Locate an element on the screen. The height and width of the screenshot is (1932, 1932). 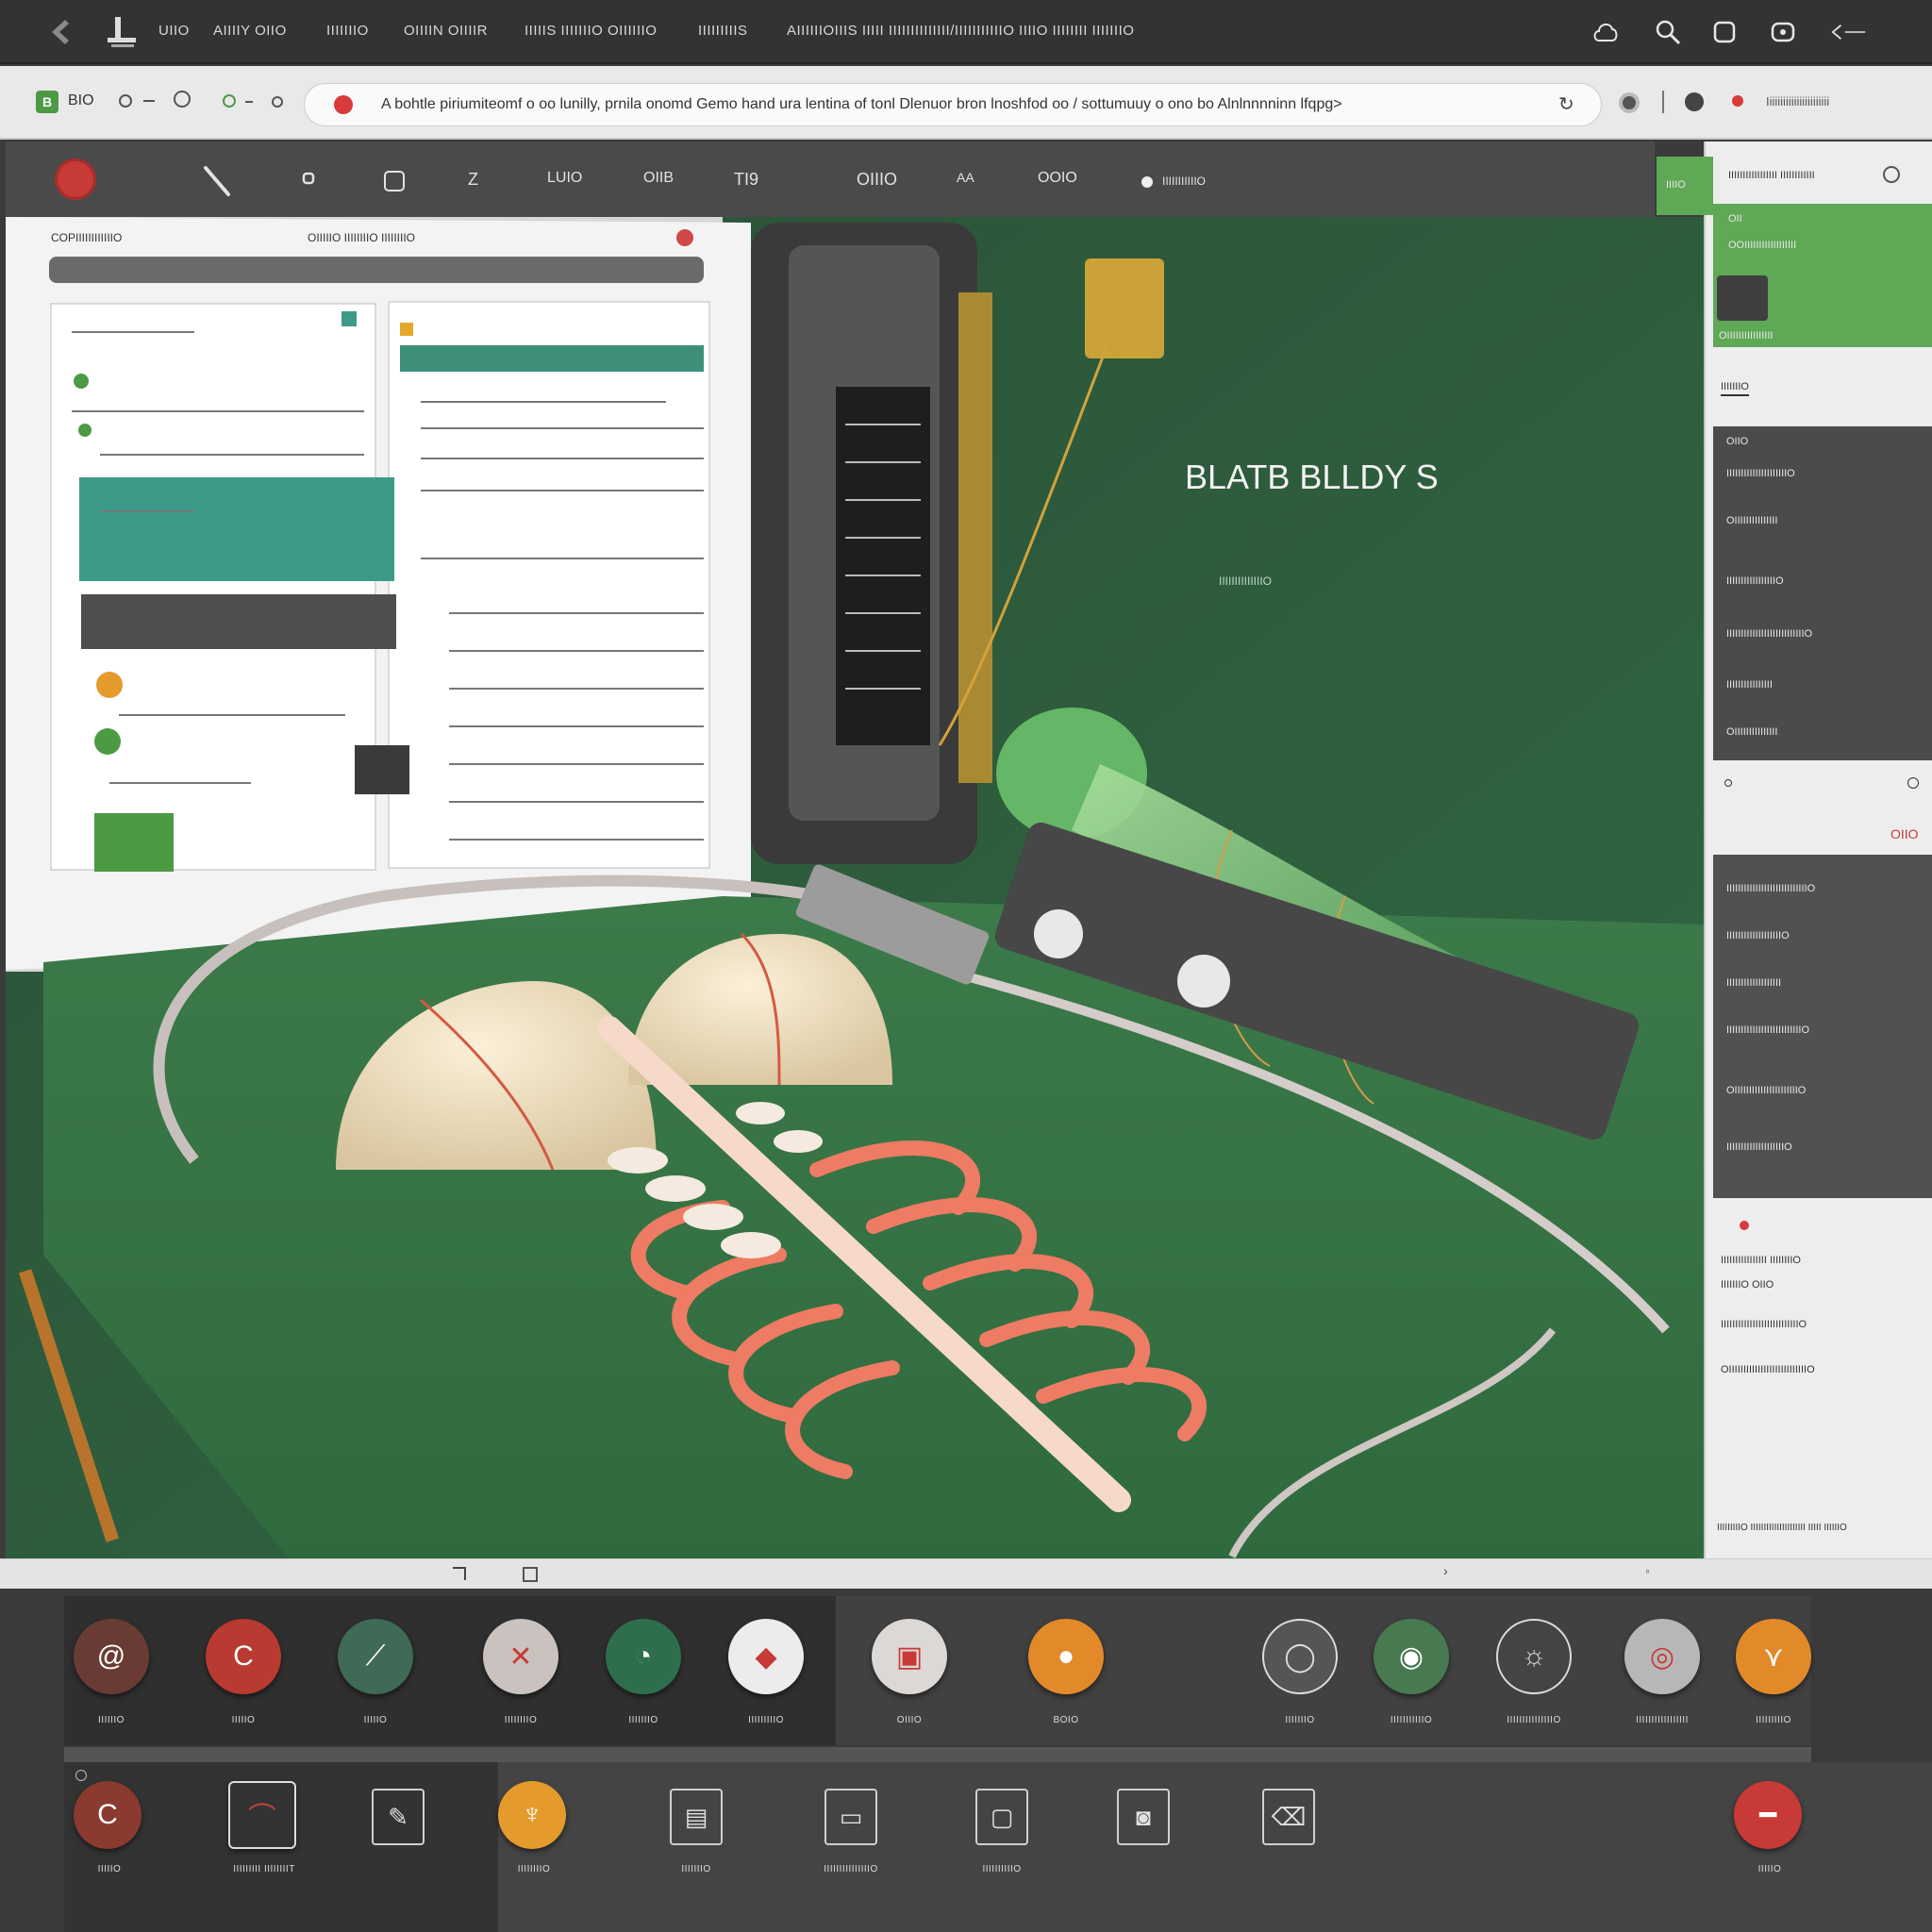
palette-item-label: BOIO is located at coordinates (1066, 1720).